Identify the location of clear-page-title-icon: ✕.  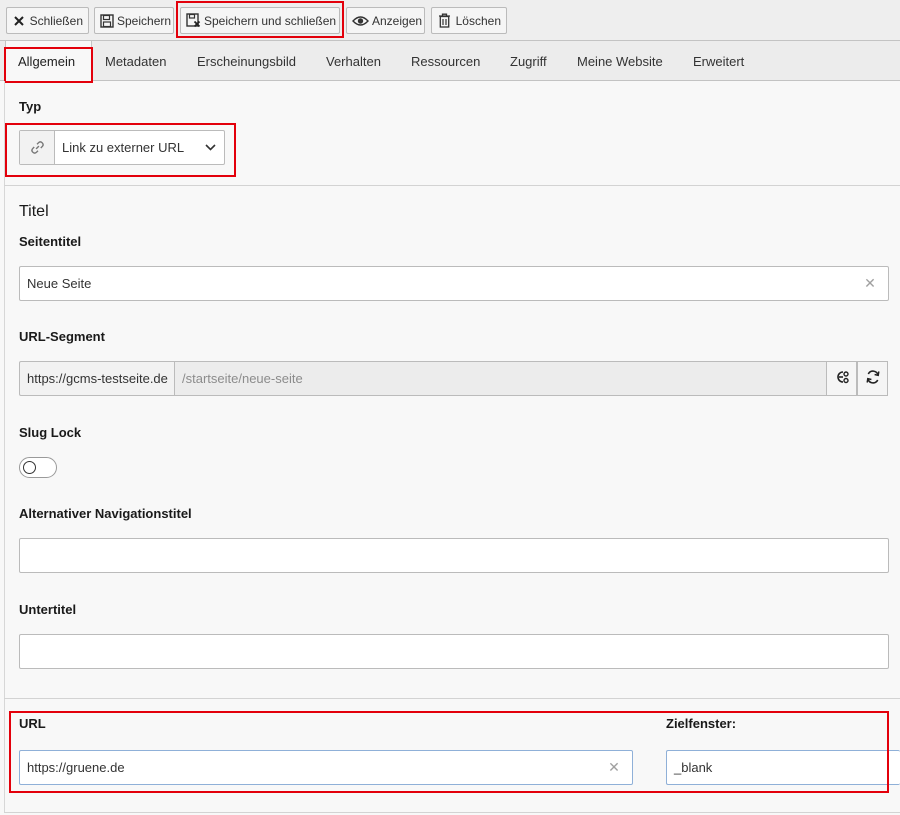
(870, 283).